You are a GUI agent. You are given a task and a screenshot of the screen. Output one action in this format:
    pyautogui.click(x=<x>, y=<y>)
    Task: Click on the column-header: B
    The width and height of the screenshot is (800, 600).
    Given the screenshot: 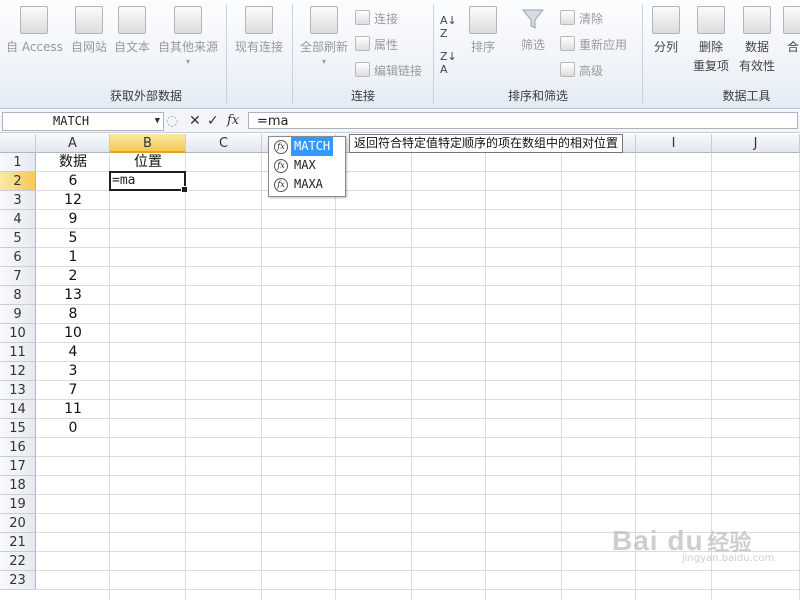 What is the action you would take?
    pyautogui.click(x=148, y=143)
    